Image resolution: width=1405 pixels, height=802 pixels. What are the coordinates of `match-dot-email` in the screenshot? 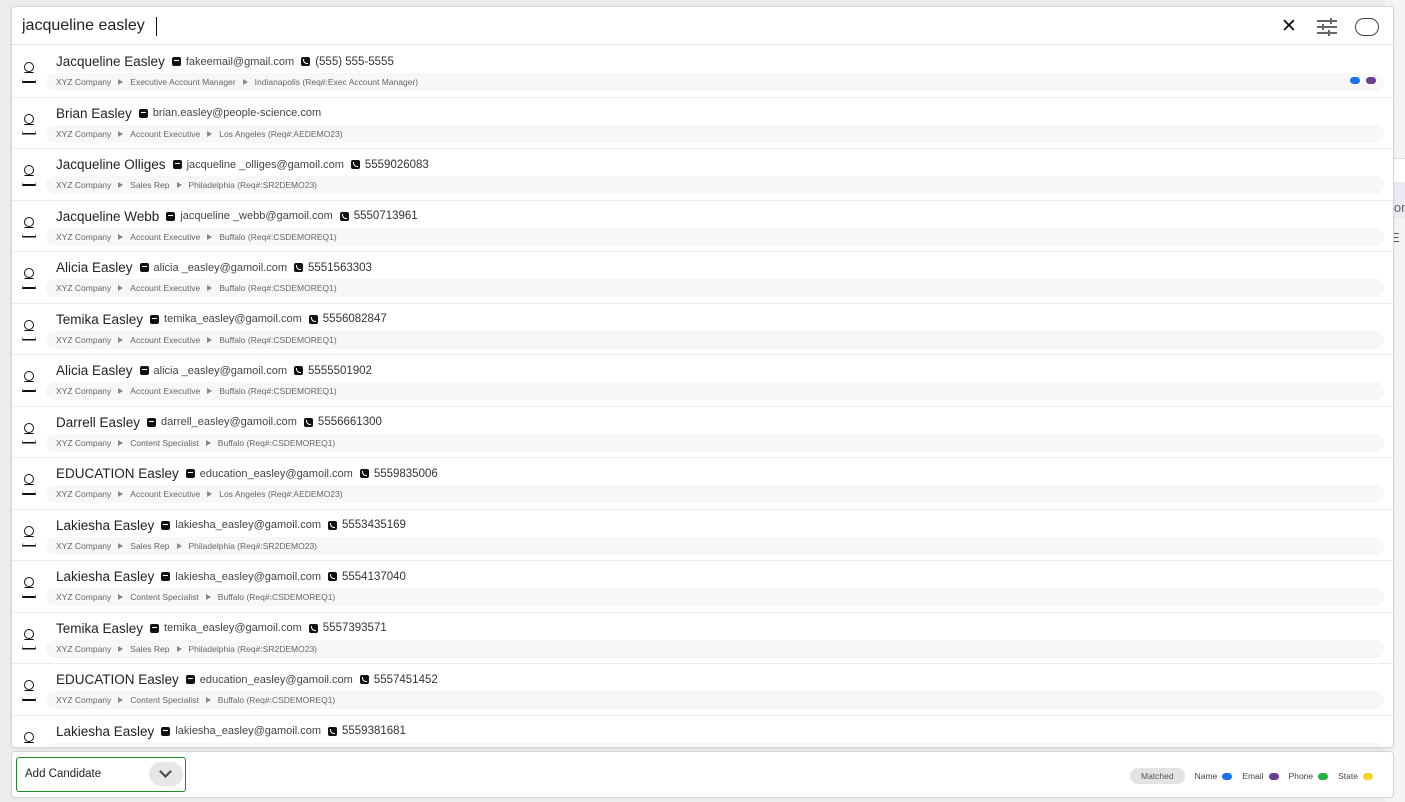 It's located at (1371, 80).